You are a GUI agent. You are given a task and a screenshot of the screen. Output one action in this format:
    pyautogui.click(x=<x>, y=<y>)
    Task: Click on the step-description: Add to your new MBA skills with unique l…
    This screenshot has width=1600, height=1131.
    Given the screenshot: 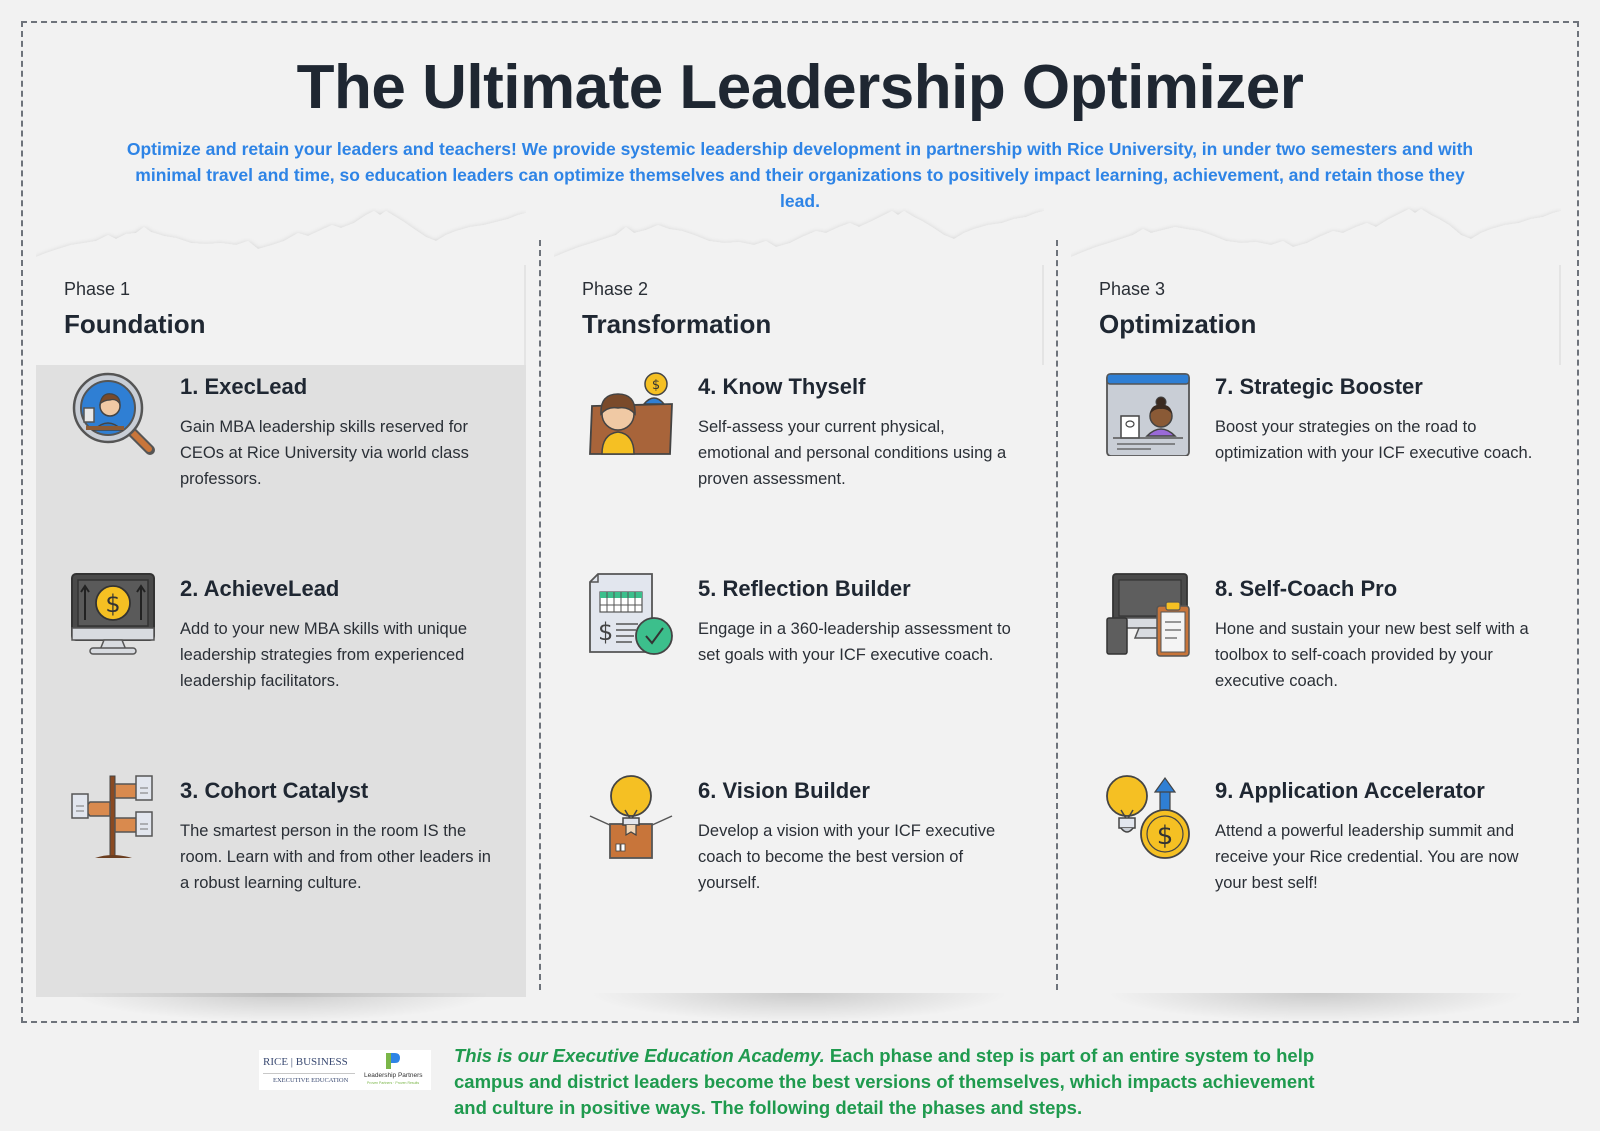 What is the action you would take?
    pyautogui.click(x=324, y=655)
    